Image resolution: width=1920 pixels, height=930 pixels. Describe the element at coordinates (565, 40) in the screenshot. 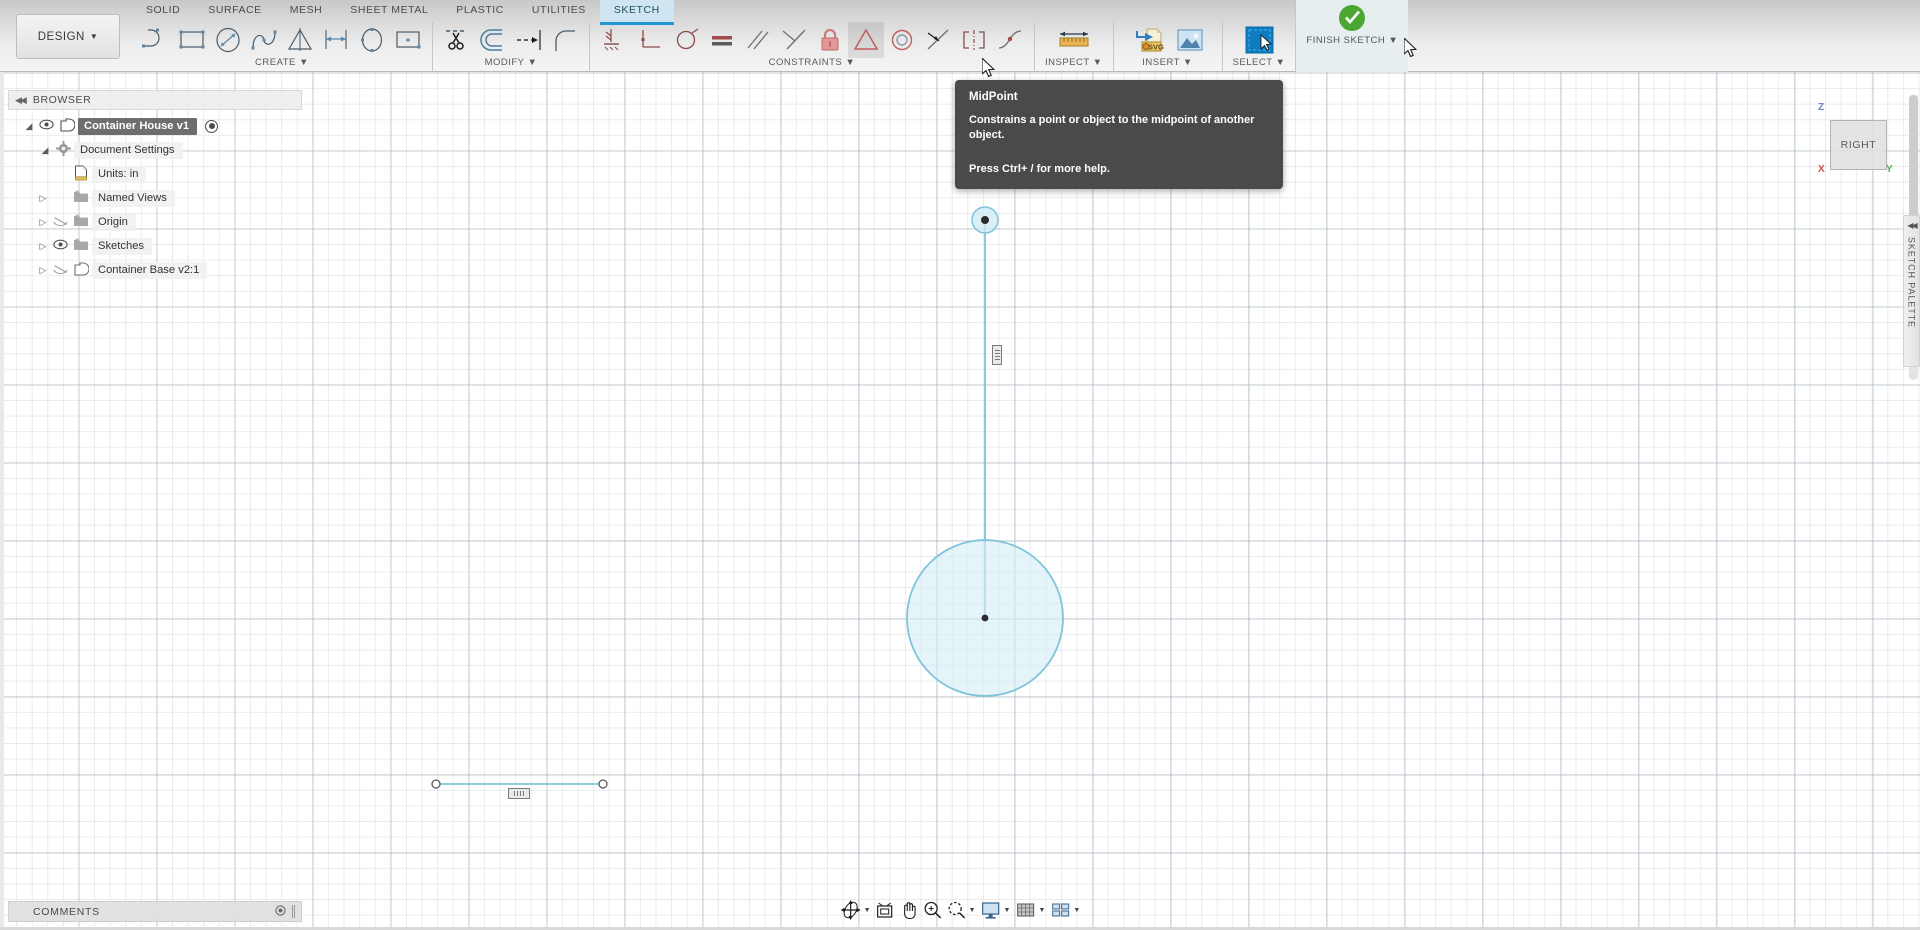

I see `fillet-icon` at that location.